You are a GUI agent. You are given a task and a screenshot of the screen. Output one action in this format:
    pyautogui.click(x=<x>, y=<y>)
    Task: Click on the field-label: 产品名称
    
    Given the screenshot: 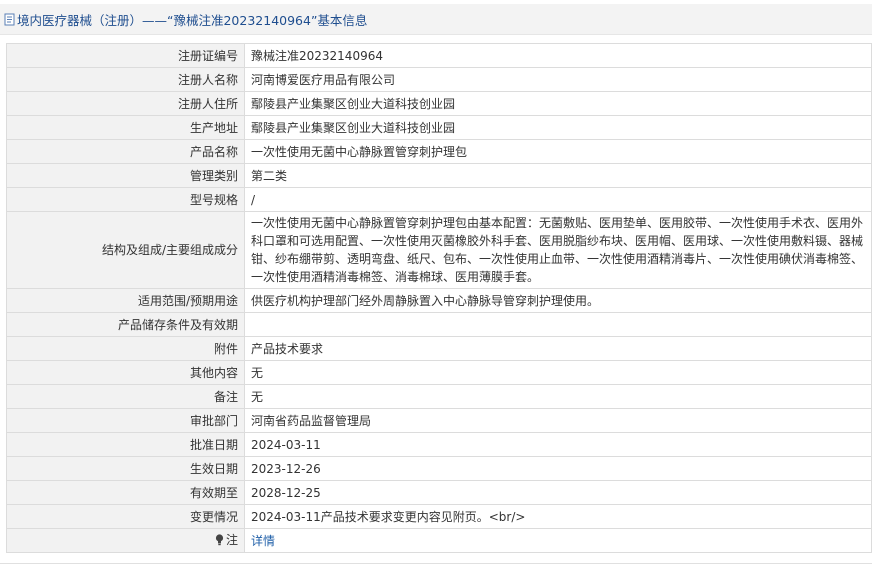 What is the action you would take?
    pyautogui.click(x=125, y=151)
    